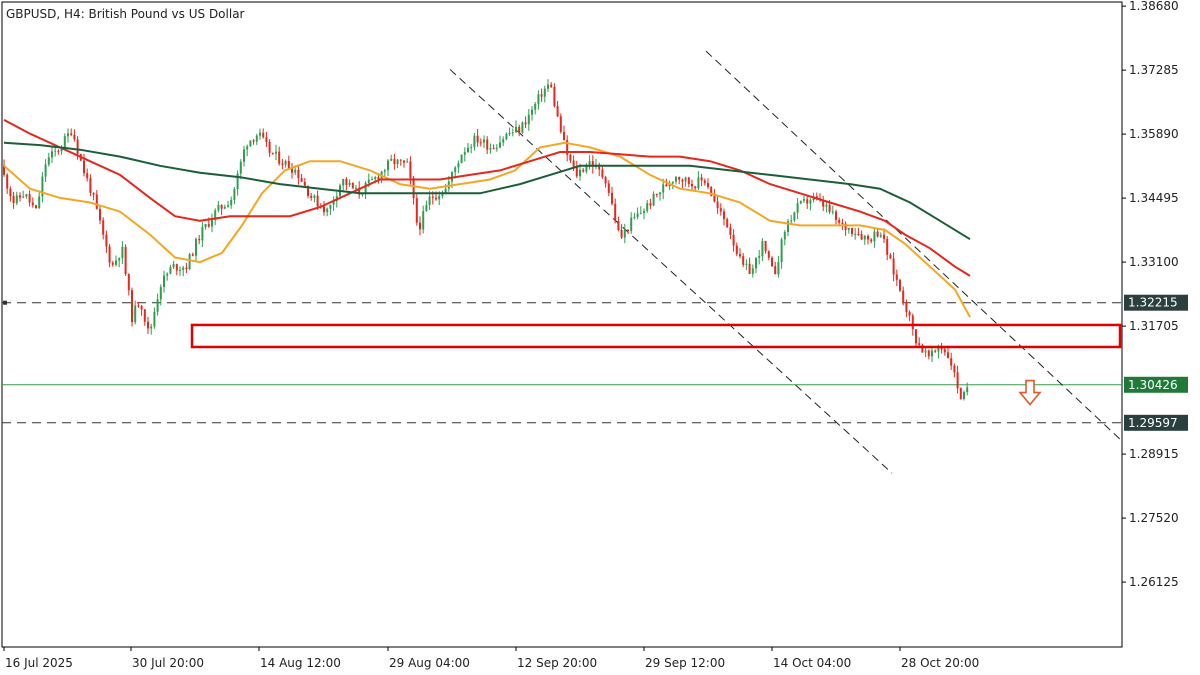 The height and width of the screenshot is (675, 1200). Describe the element at coordinates (812, 663) in the screenshot. I see `time-tick-label: 14 Oct 04:00` at that location.